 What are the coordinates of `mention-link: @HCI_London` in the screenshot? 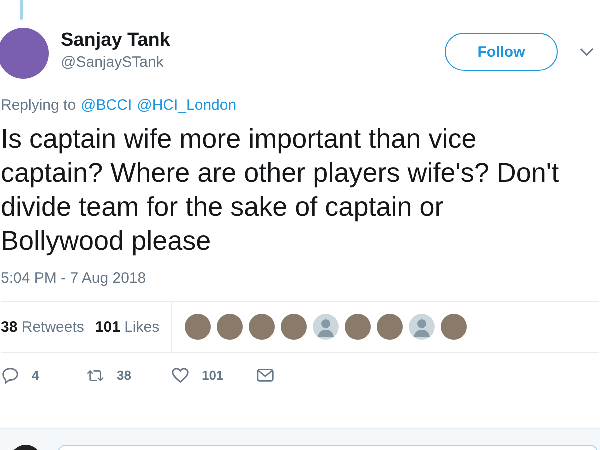 It's located at (187, 105).